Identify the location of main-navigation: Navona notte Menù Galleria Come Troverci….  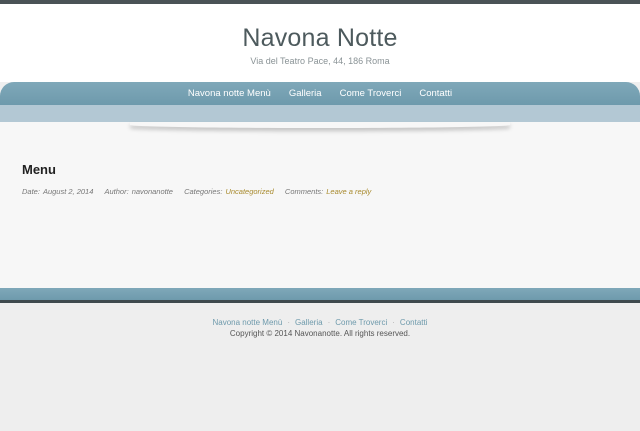
(320, 93).